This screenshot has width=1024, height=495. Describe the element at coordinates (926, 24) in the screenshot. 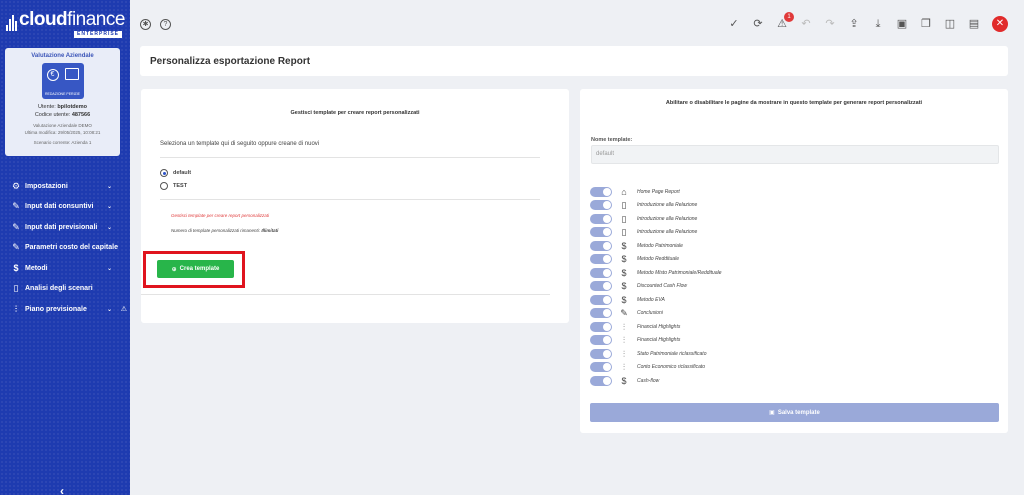

I see `copy-icon: ❐` at that location.